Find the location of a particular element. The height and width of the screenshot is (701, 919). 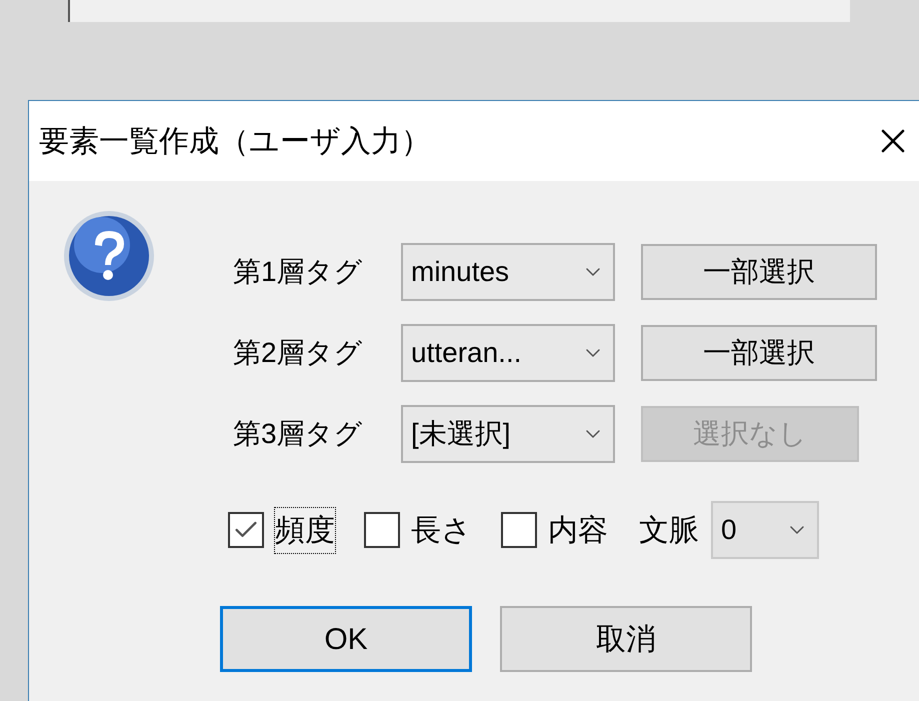

field-label: 第3層タグ is located at coordinates (298, 434).